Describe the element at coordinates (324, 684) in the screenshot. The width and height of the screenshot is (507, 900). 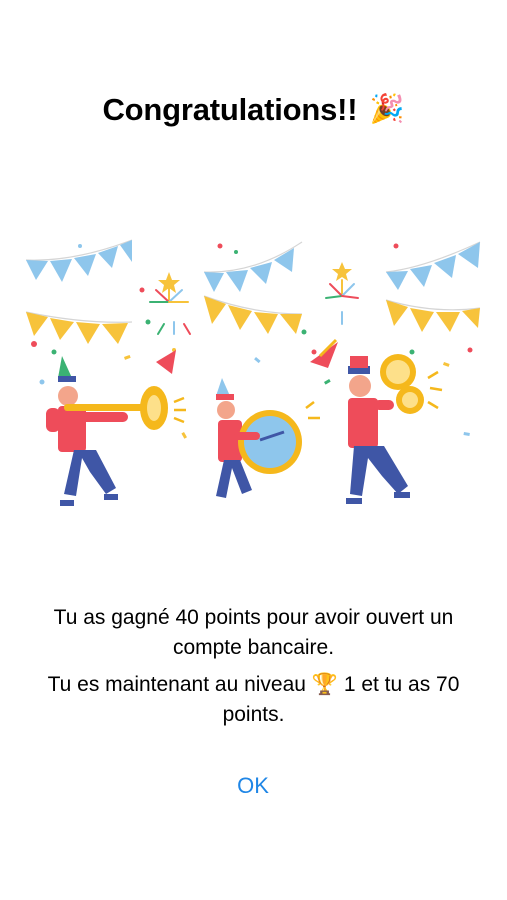
I see `trophy-icon: 🏆` at that location.